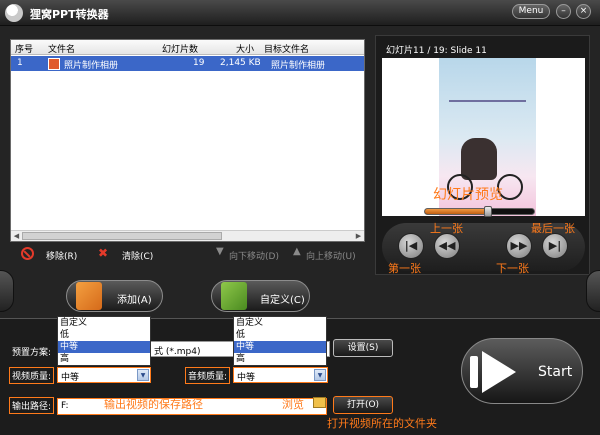  I want to click on app-title: 狸窝PPT转换器, so click(69, 14).